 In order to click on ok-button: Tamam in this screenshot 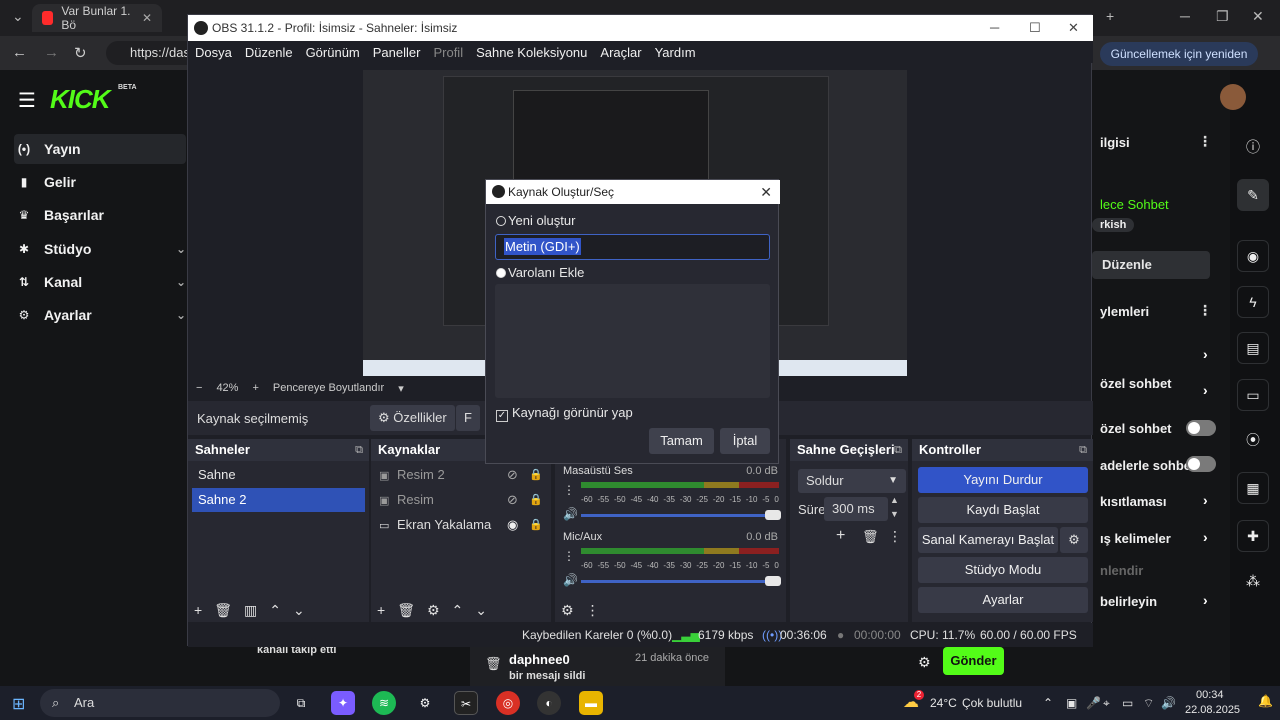, I will do `click(681, 441)`.